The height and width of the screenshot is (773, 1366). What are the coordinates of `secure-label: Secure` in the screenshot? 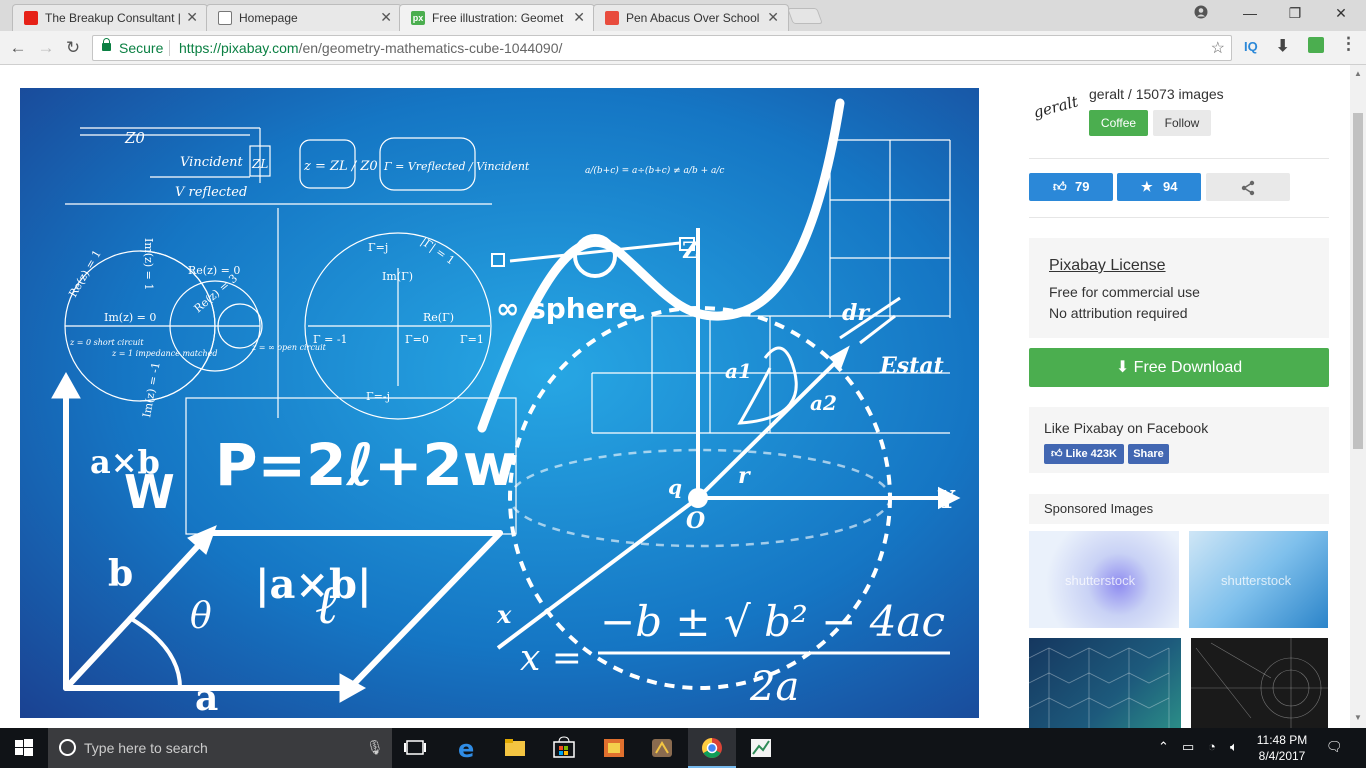 It's located at (141, 48).